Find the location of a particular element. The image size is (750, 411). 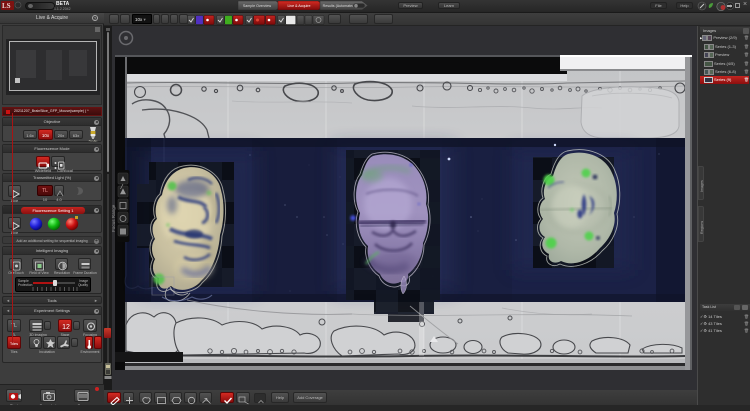

svg-text: Focus Range is located at coordinates (114, 218).